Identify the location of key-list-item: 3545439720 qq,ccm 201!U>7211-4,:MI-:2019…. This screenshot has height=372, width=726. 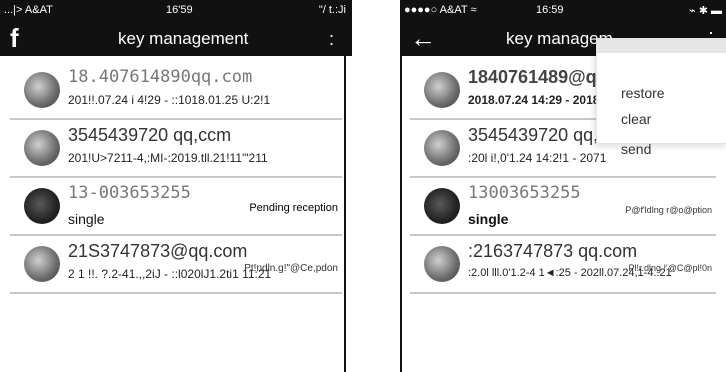
(176, 149).